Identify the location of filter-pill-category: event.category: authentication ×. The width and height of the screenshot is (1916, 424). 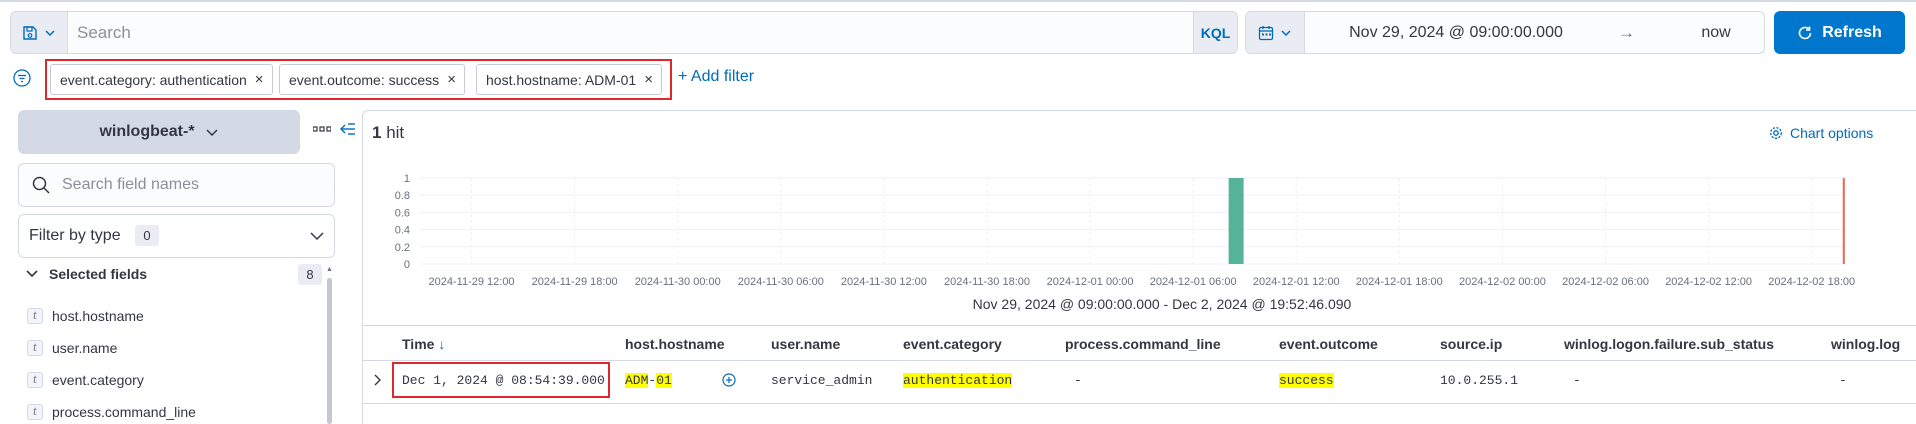
(161, 79).